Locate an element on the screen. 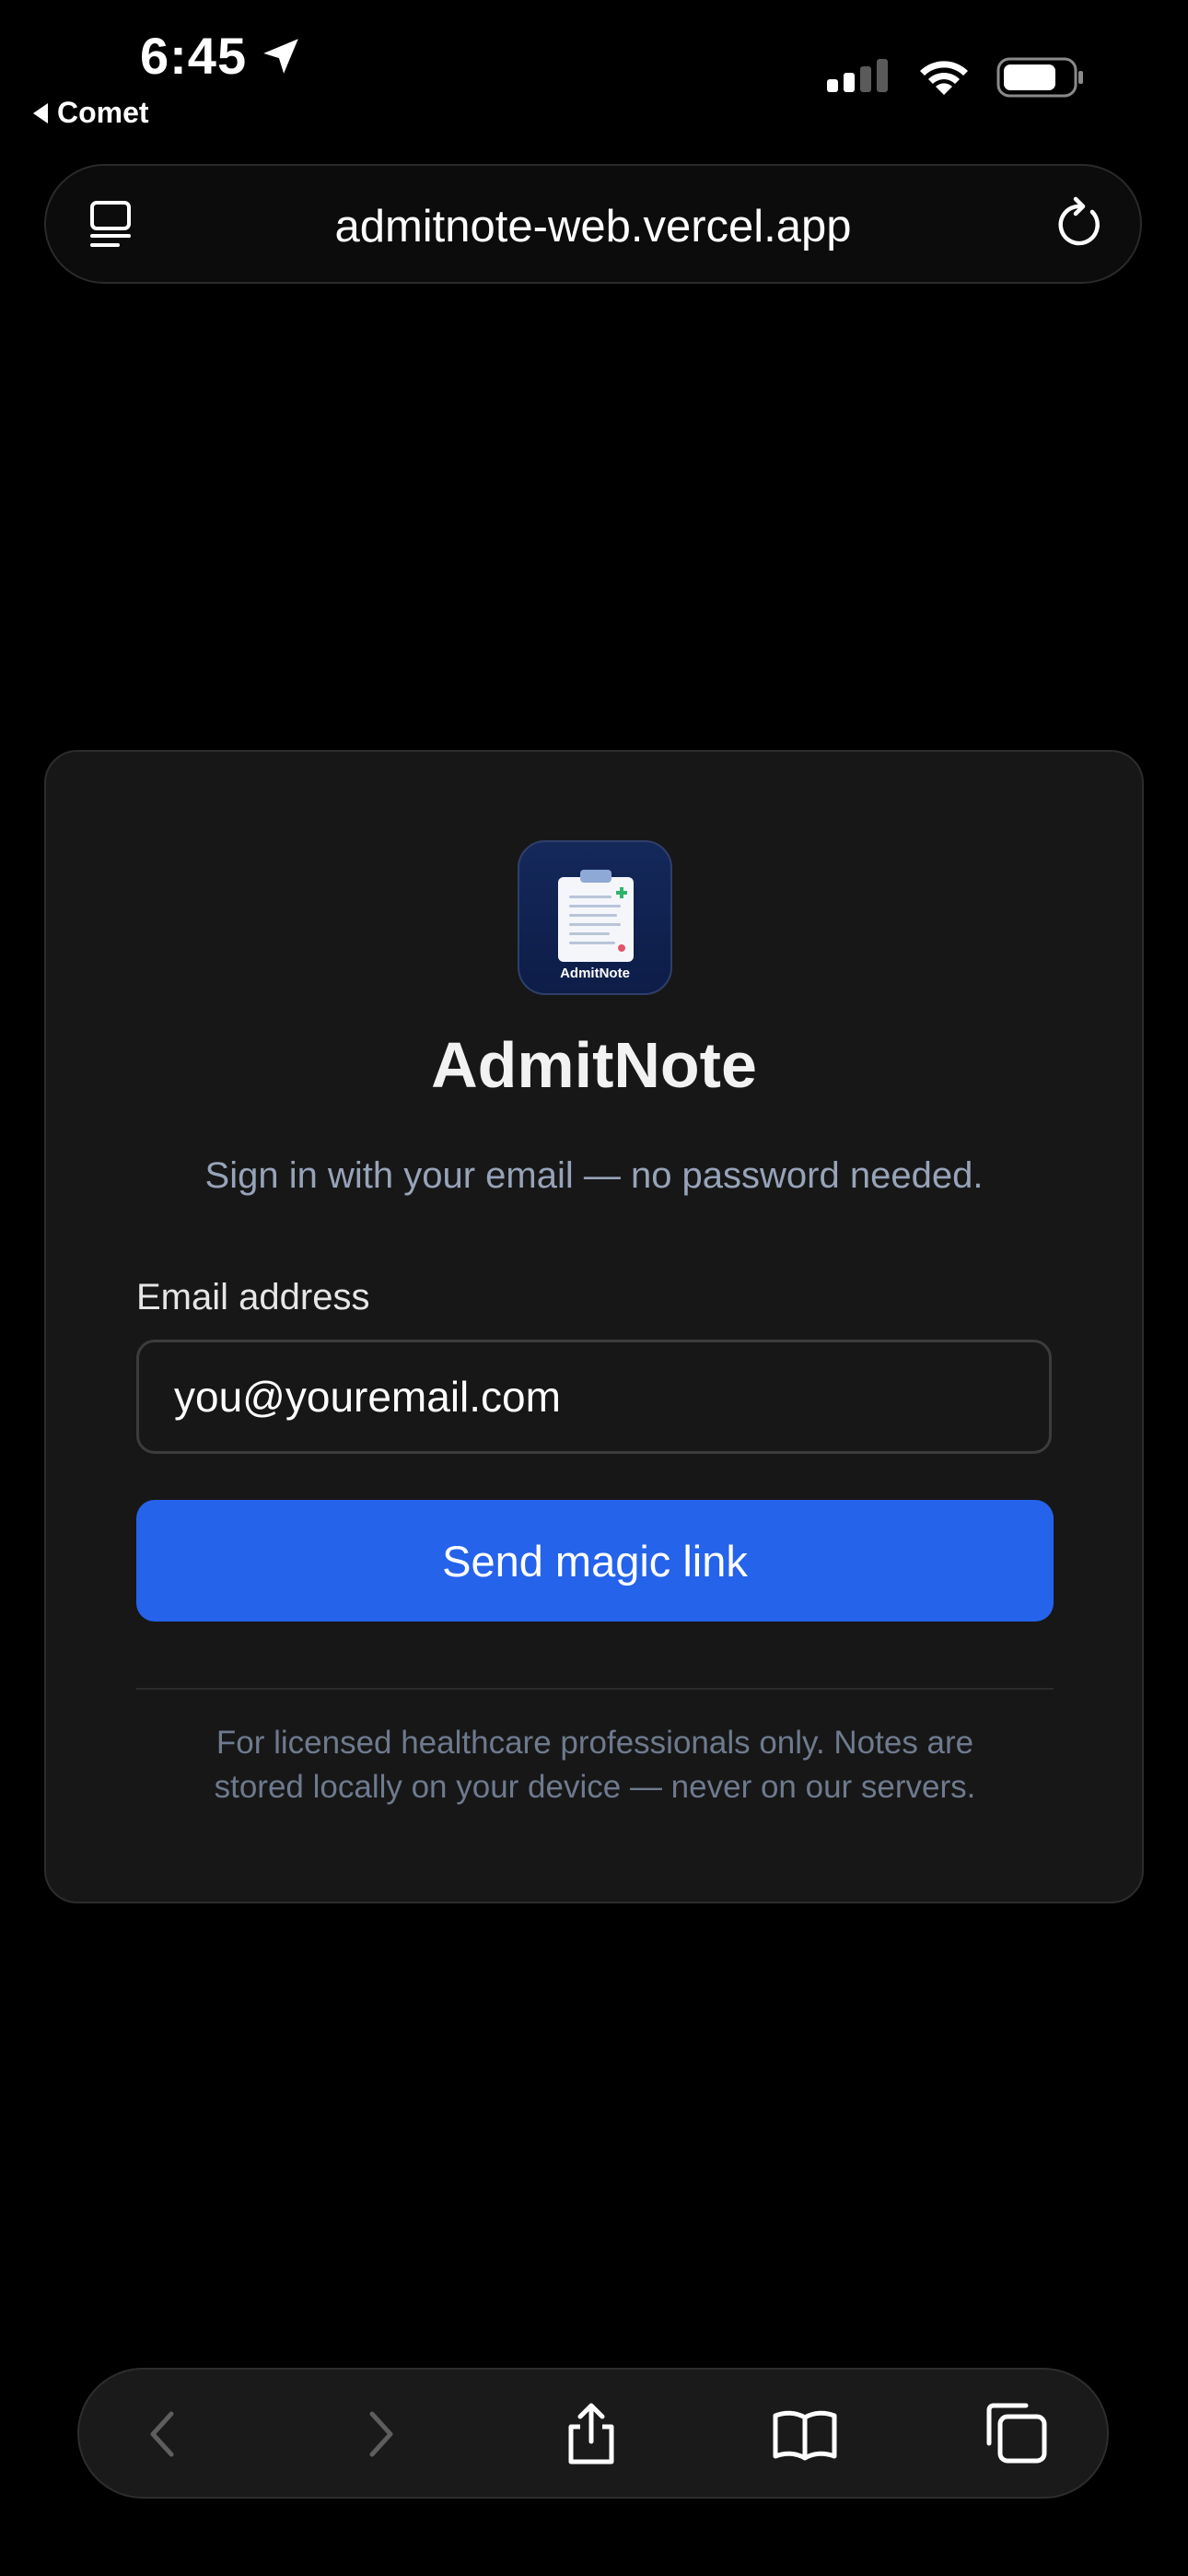 The height and width of the screenshot is (2576, 1188). address-bar: admitnote-web.vercel.app is located at coordinates (593, 224).